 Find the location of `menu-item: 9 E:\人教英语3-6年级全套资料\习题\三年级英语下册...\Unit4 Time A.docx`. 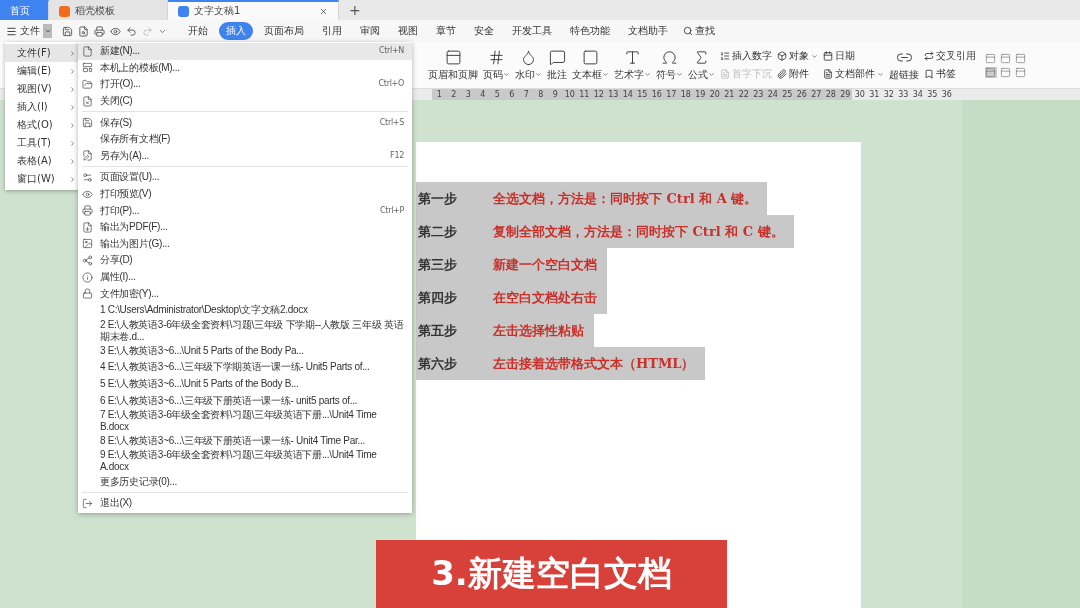

menu-item: 9 E:\人教英语3-6年级全套资料\习题\三年级英语下册...\Unit4 Time A.docx is located at coordinates (245, 461).